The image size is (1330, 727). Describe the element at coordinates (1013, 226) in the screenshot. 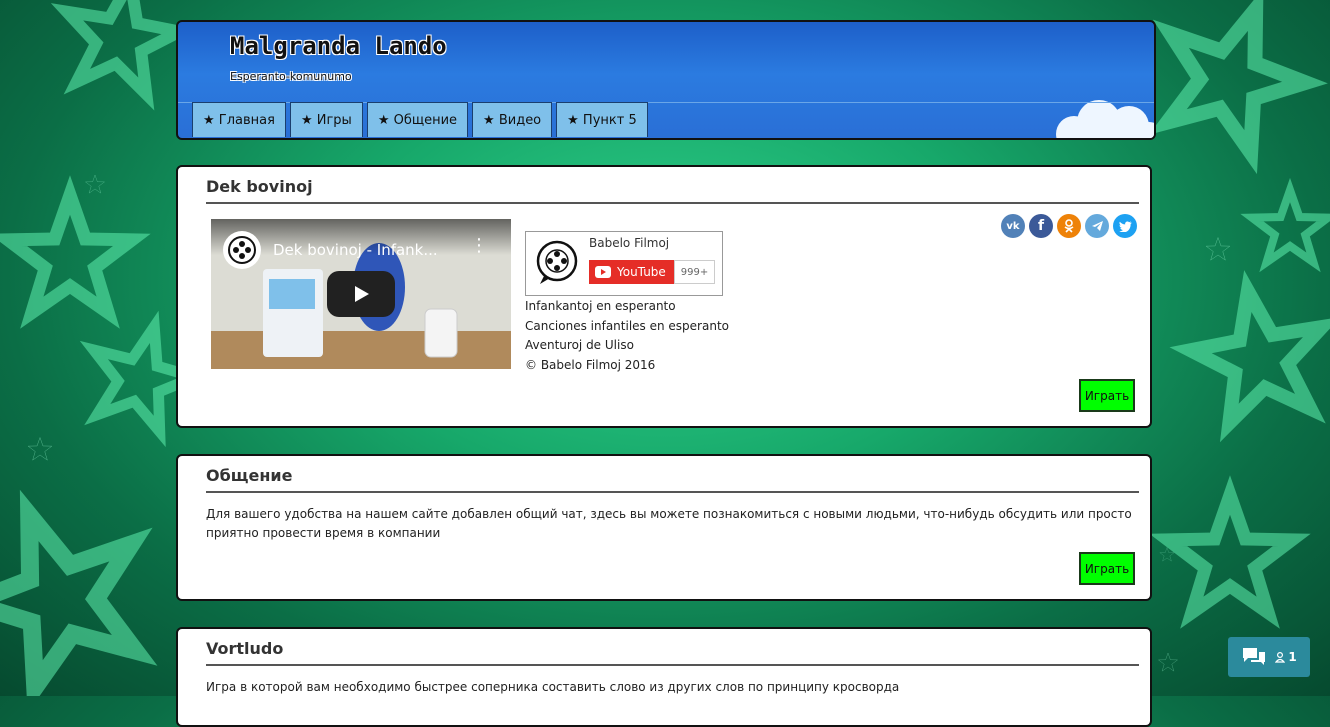

I see `vk-share-icon: vk` at that location.